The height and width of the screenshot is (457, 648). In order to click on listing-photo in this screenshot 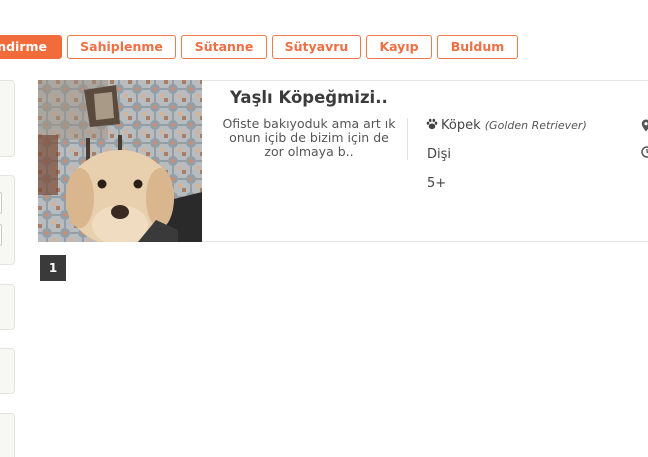, I will do `click(120, 161)`.